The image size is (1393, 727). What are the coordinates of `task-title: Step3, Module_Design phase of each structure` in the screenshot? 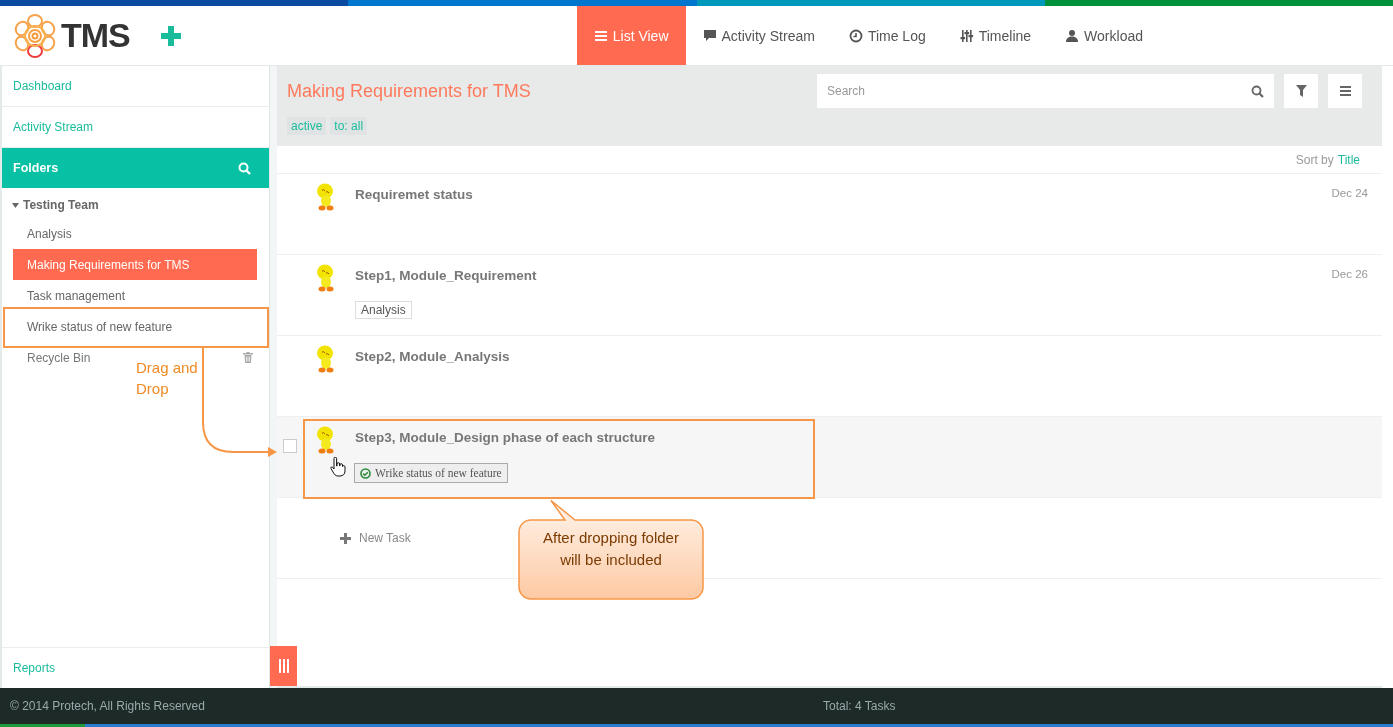 It's located at (861, 444).